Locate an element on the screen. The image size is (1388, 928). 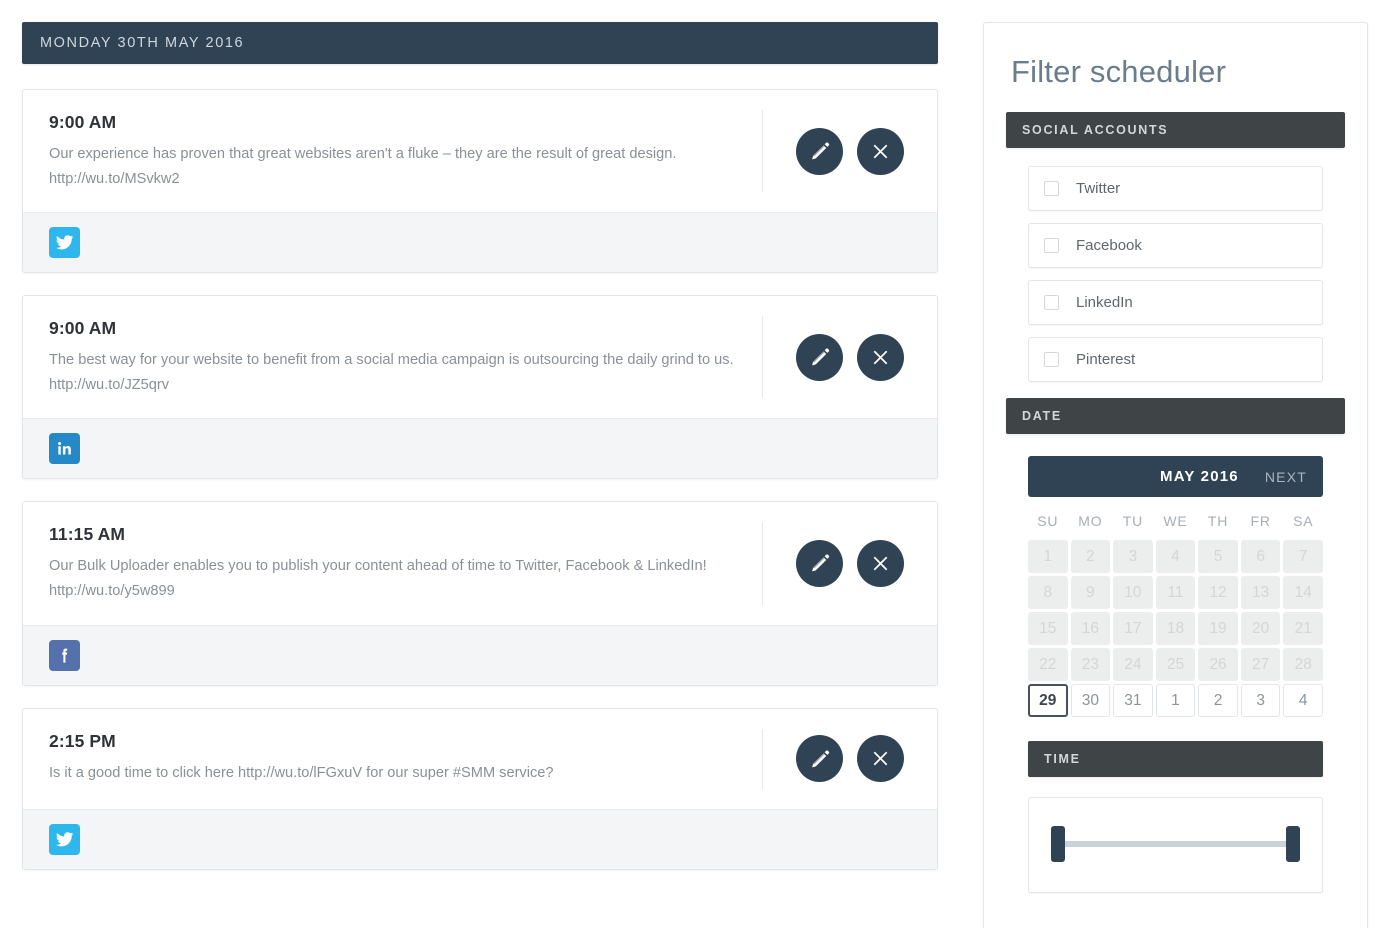
day-banner: MONDAY 30TH MAY 2016 is located at coordinates (480, 43).